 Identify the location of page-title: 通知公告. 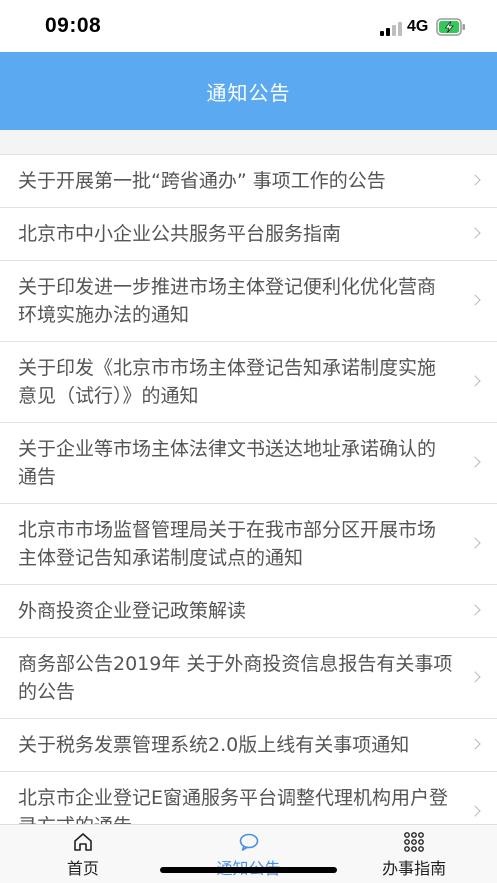
(248, 92).